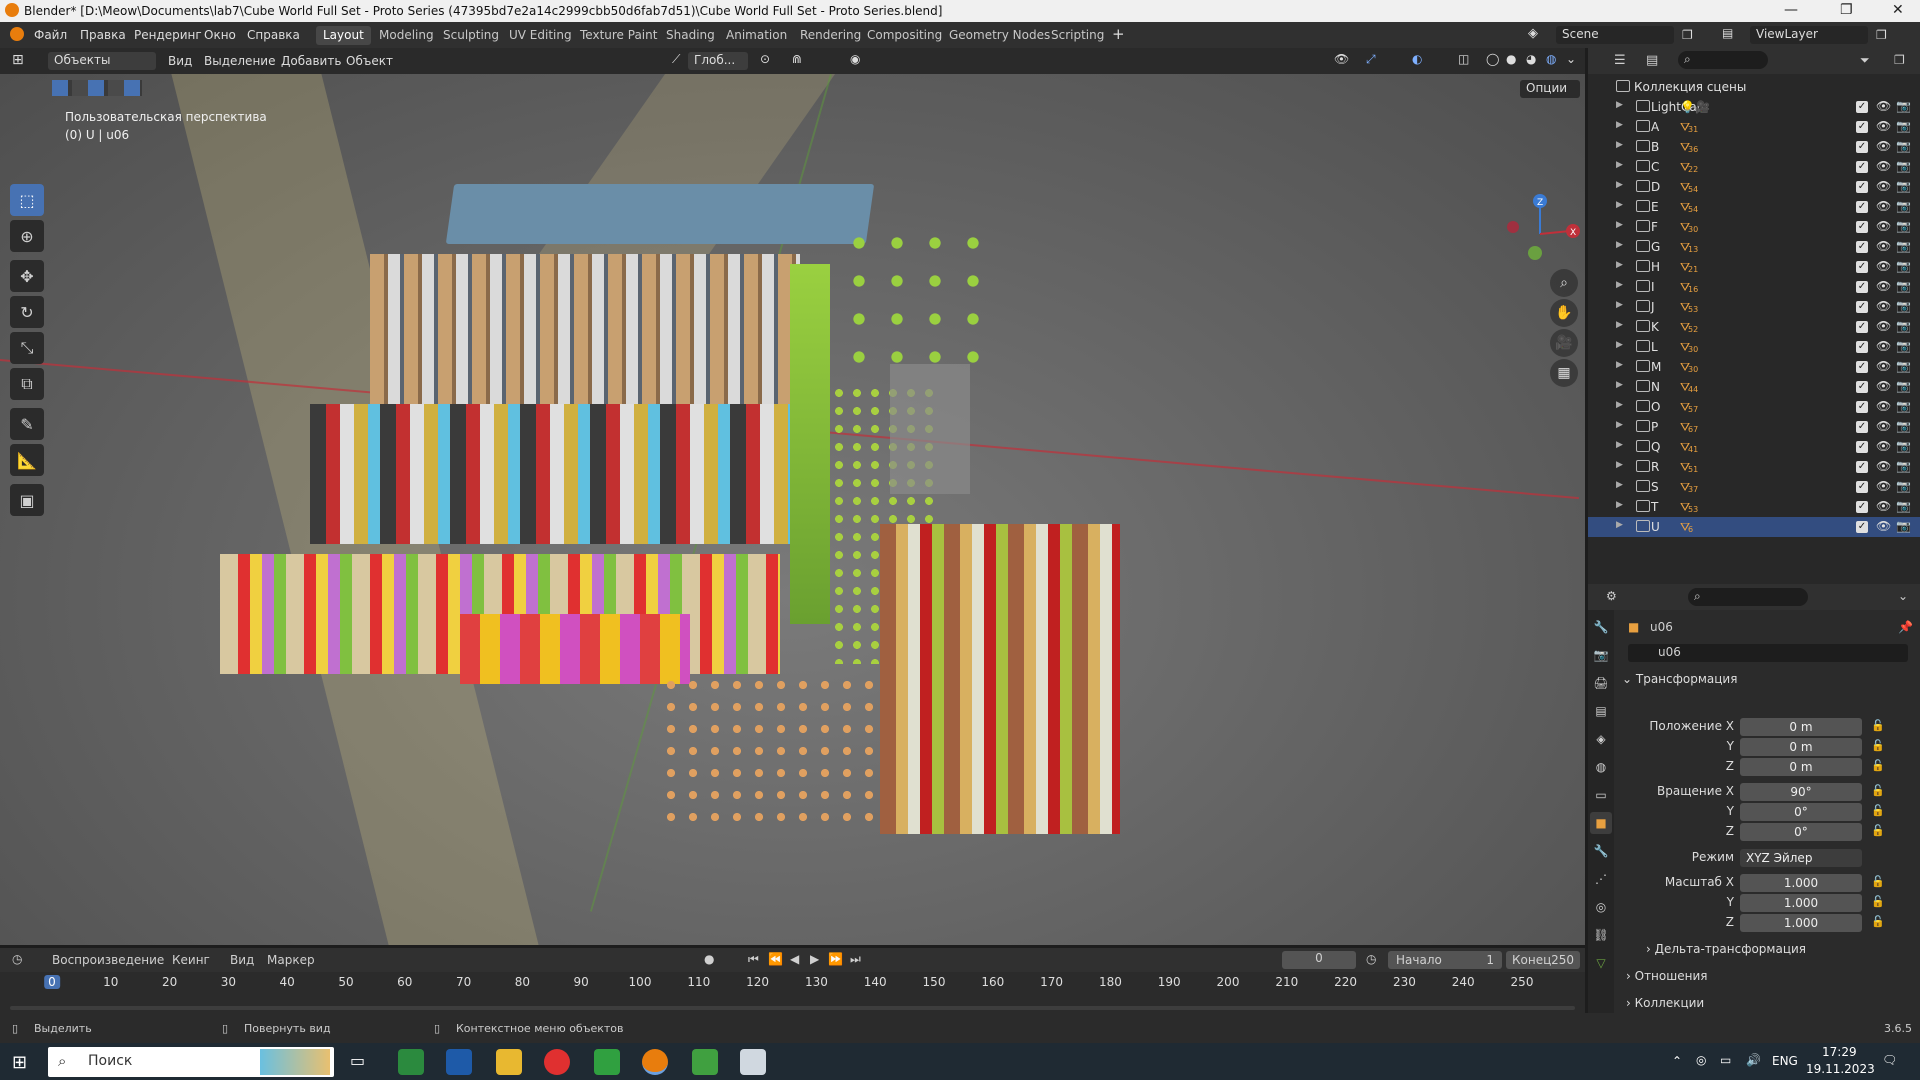  What do you see at coordinates (1809, 35) in the screenshot?
I see `view-layer-selector: ViewLayer` at bounding box center [1809, 35].